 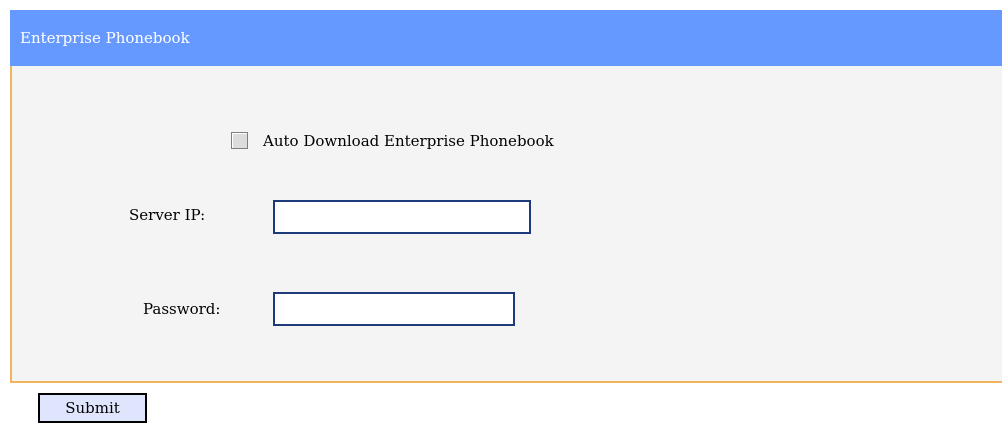 I want to click on server-ip-label: Server IP:, so click(x=167, y=215).